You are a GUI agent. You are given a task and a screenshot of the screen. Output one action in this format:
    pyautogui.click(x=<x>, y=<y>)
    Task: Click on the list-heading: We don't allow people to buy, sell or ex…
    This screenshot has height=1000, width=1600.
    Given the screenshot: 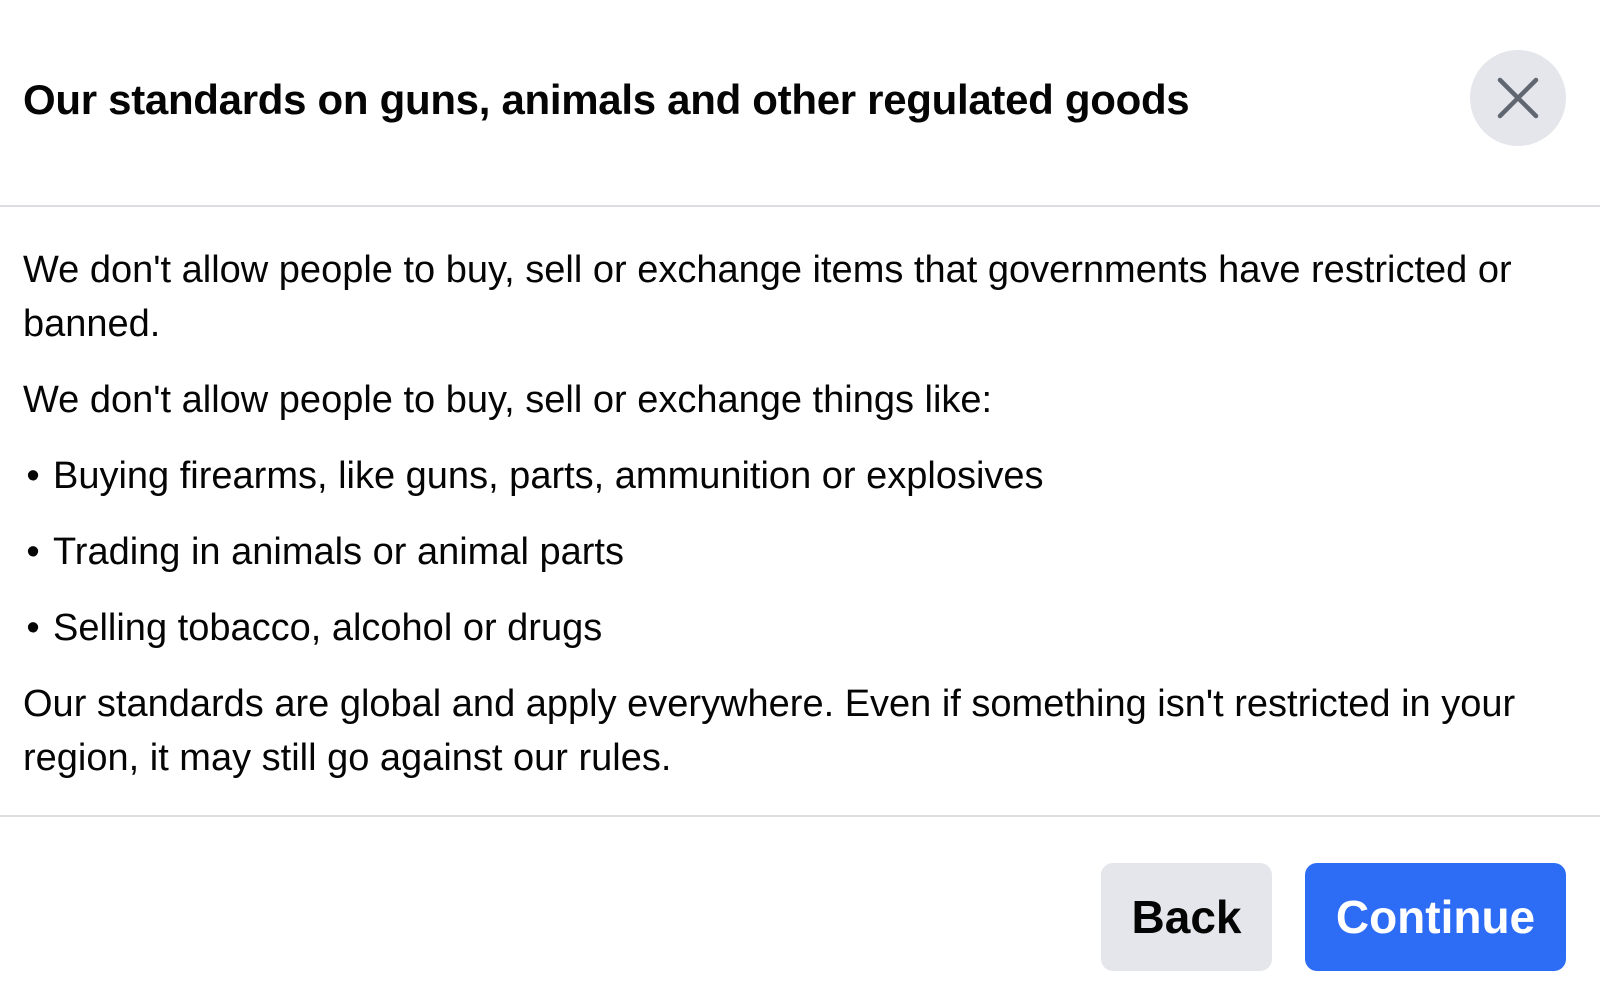 What is the action you would take?
    pyautogui.click(x=508, y=400)
    